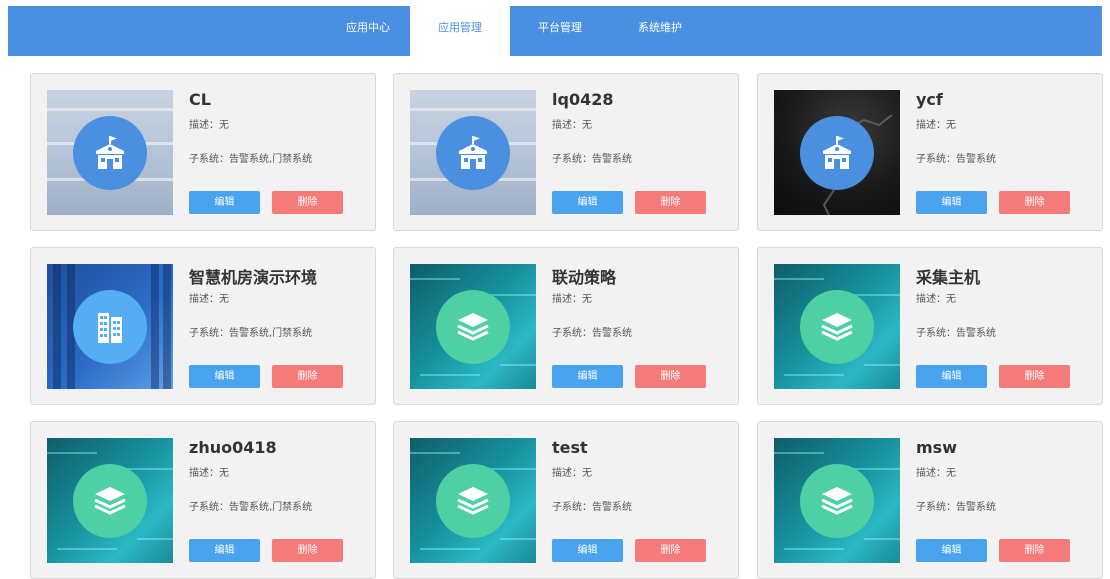 This screenshot has height=579, width=1110. Describe the element at coordinates (203, 500) in the screenshot. I see `app-card: zhuo0418 描述：无 子系统：告警系统,门禁系统 编辑 删除` at that location.